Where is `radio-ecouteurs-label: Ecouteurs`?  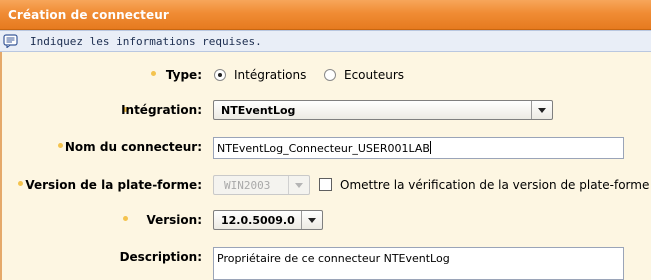
radio-ecouteurs-label: Ecouteurs is located at coordinates (374, 75).